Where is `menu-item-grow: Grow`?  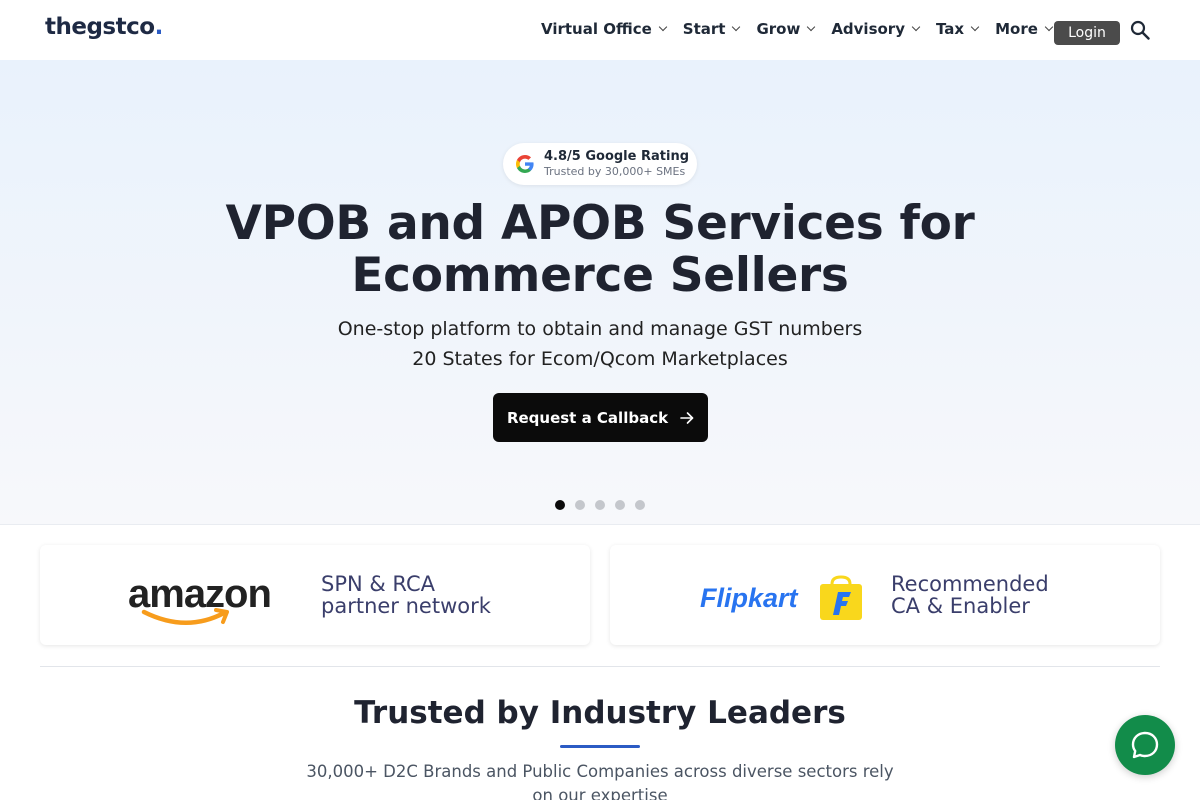 menu-item-grow: Grow is located at coordinates (786, 29).